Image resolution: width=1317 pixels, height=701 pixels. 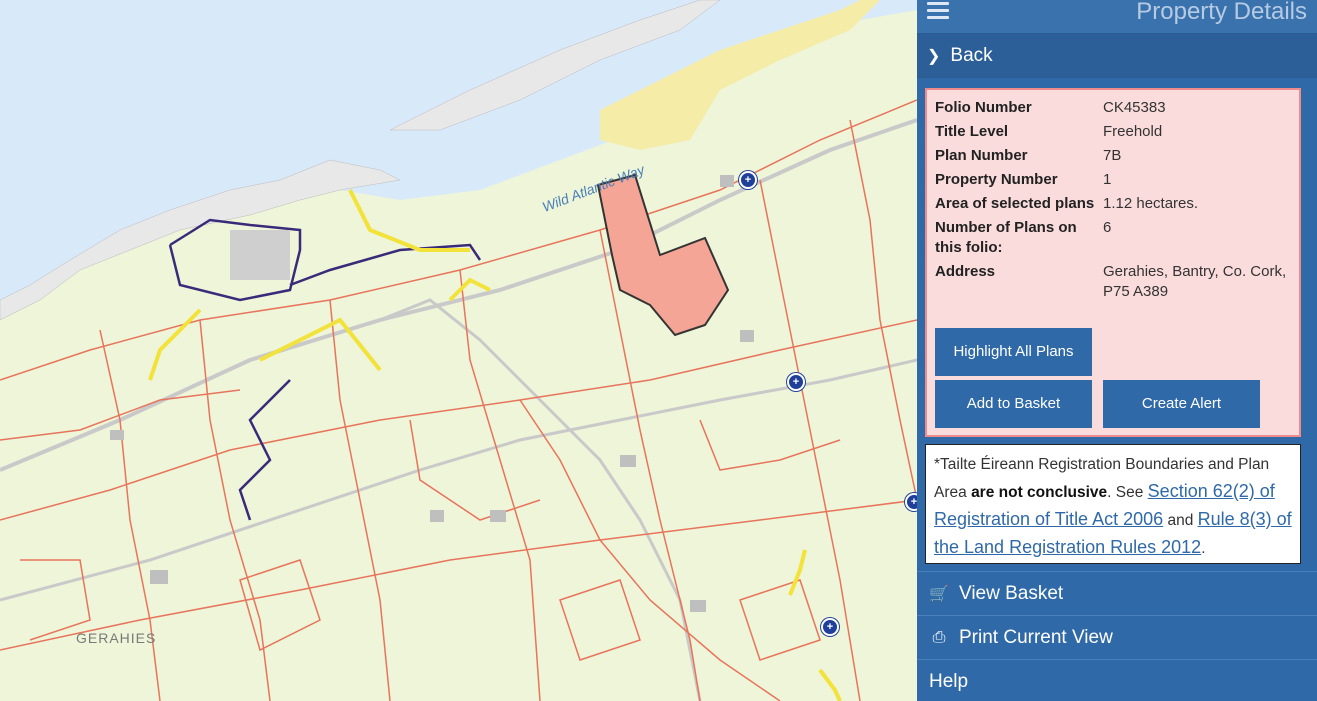 I want to click on detail-value: Freehold, so click(x=1133, y=131).